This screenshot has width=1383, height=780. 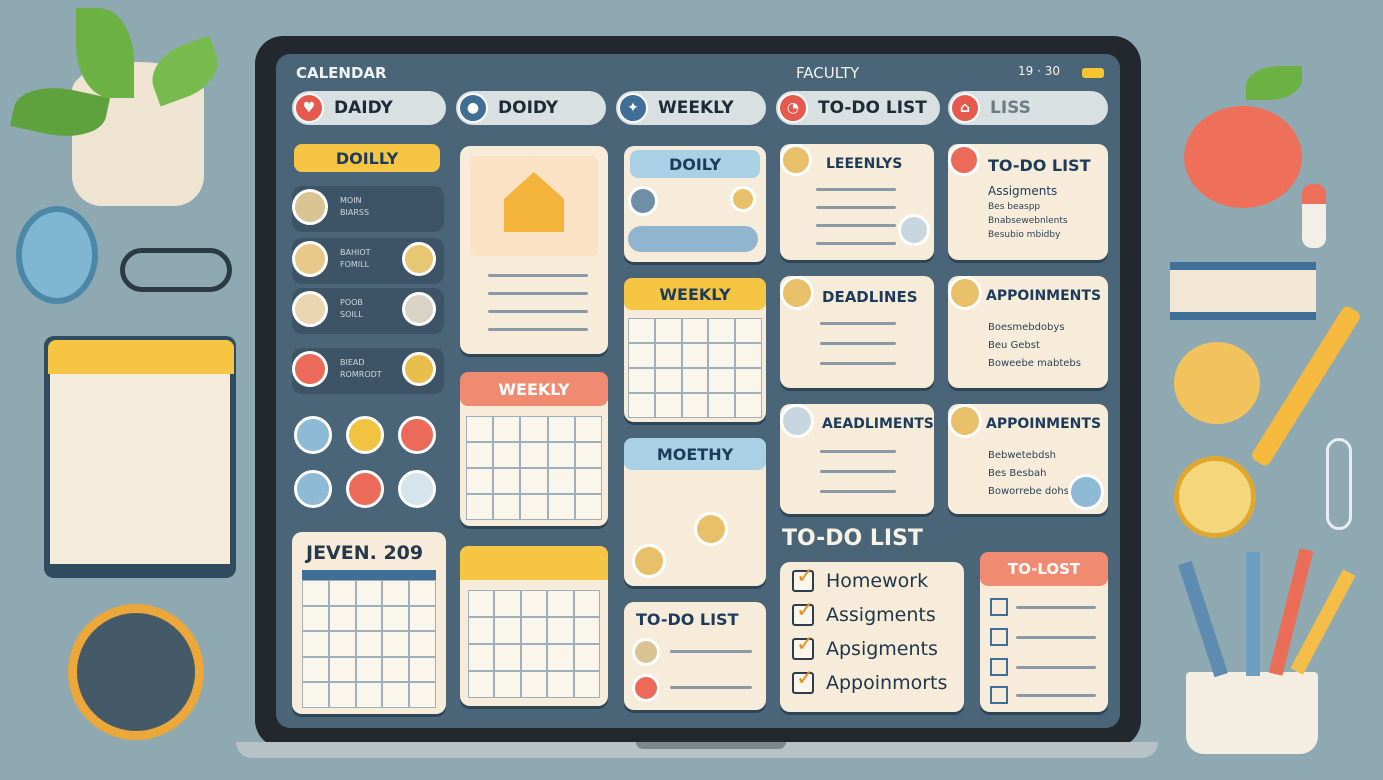 What do you see at coordinates (365, 489) in the screenshot?
I see `cup2-app-button` at bounding box center [365, 489].